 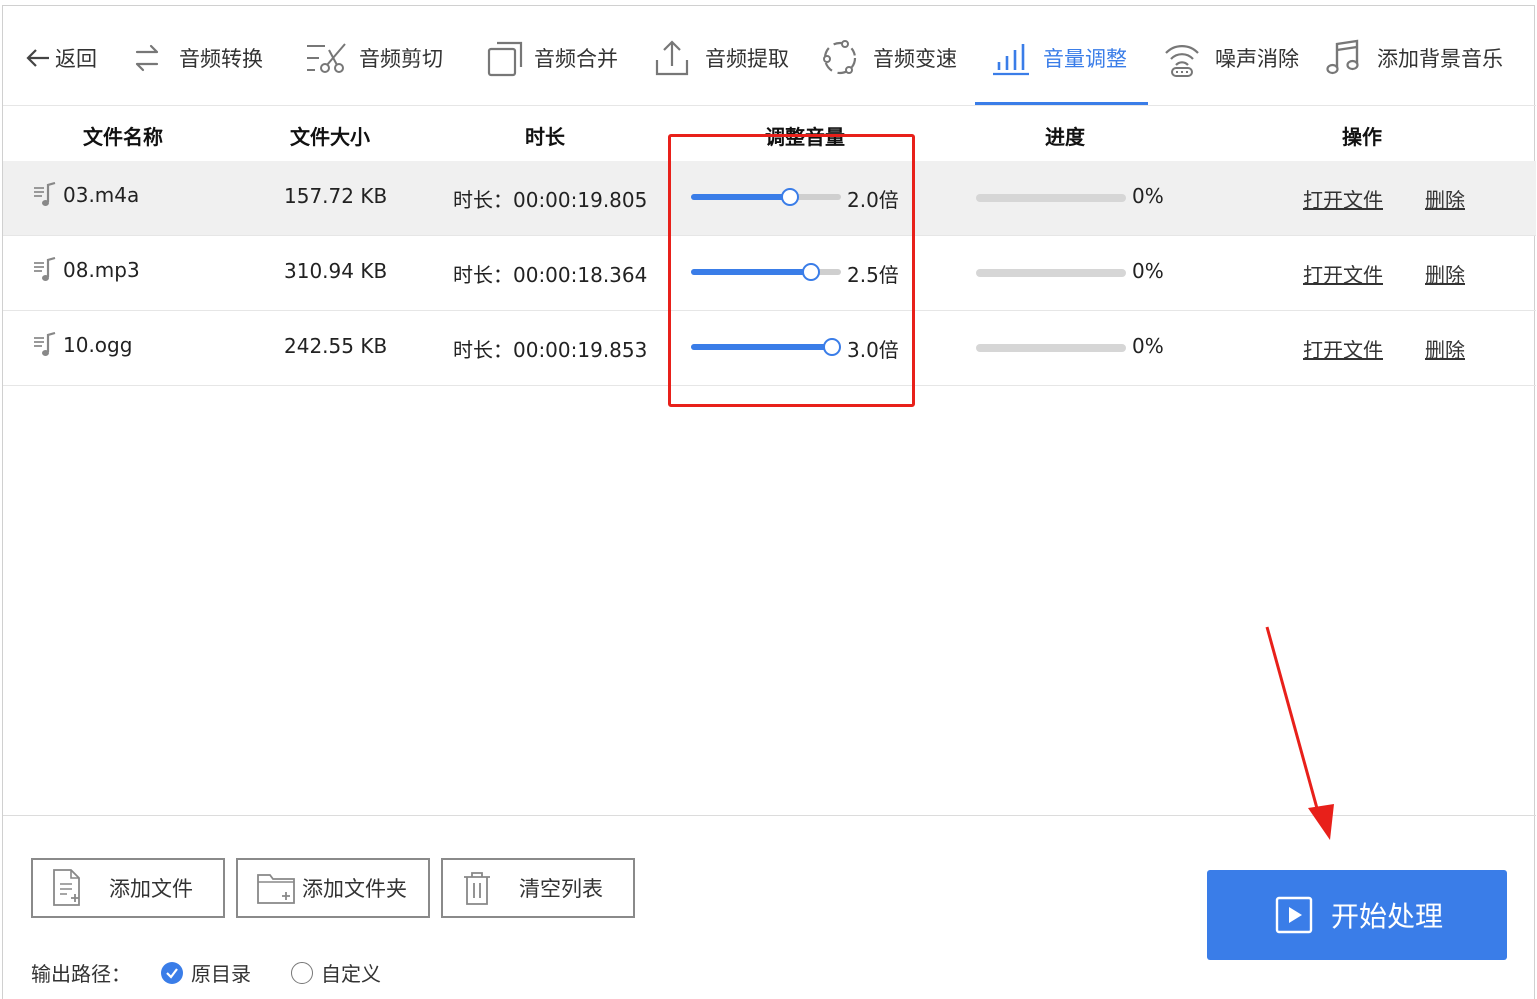 I want to click on file-name-cell: 10.ogg, so click(x=82, y=345).